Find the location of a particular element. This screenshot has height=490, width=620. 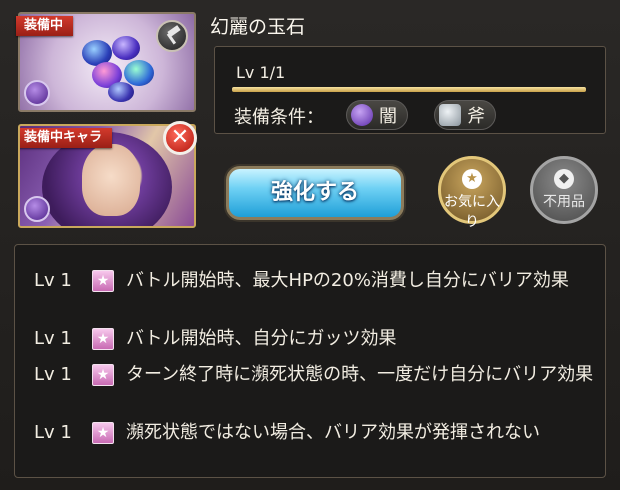

unused-button: ◆ 不用品 is located at coordinates (564, 190).